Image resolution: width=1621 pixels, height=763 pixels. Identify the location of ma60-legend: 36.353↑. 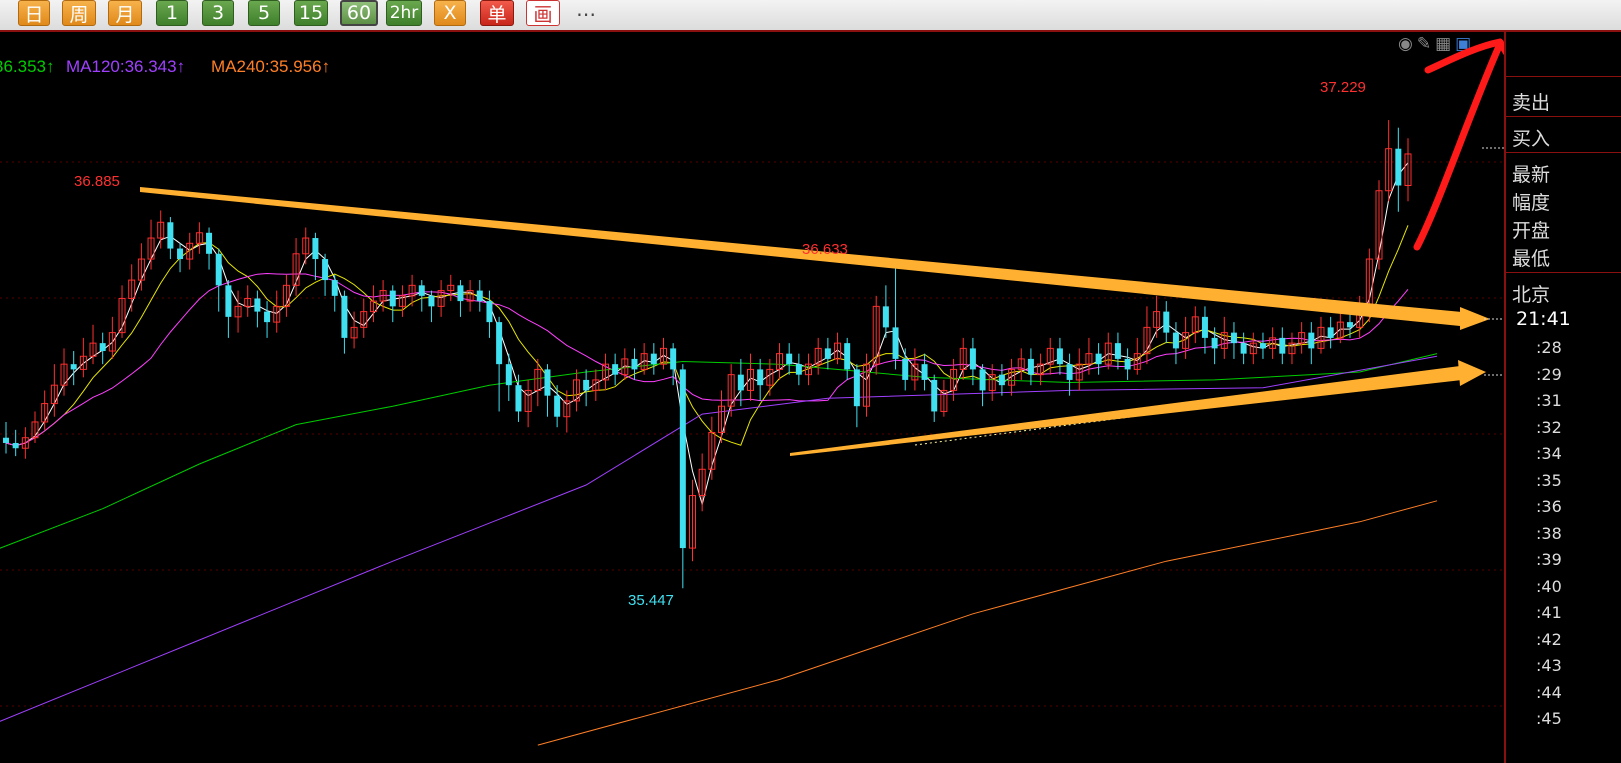
(27, 66).